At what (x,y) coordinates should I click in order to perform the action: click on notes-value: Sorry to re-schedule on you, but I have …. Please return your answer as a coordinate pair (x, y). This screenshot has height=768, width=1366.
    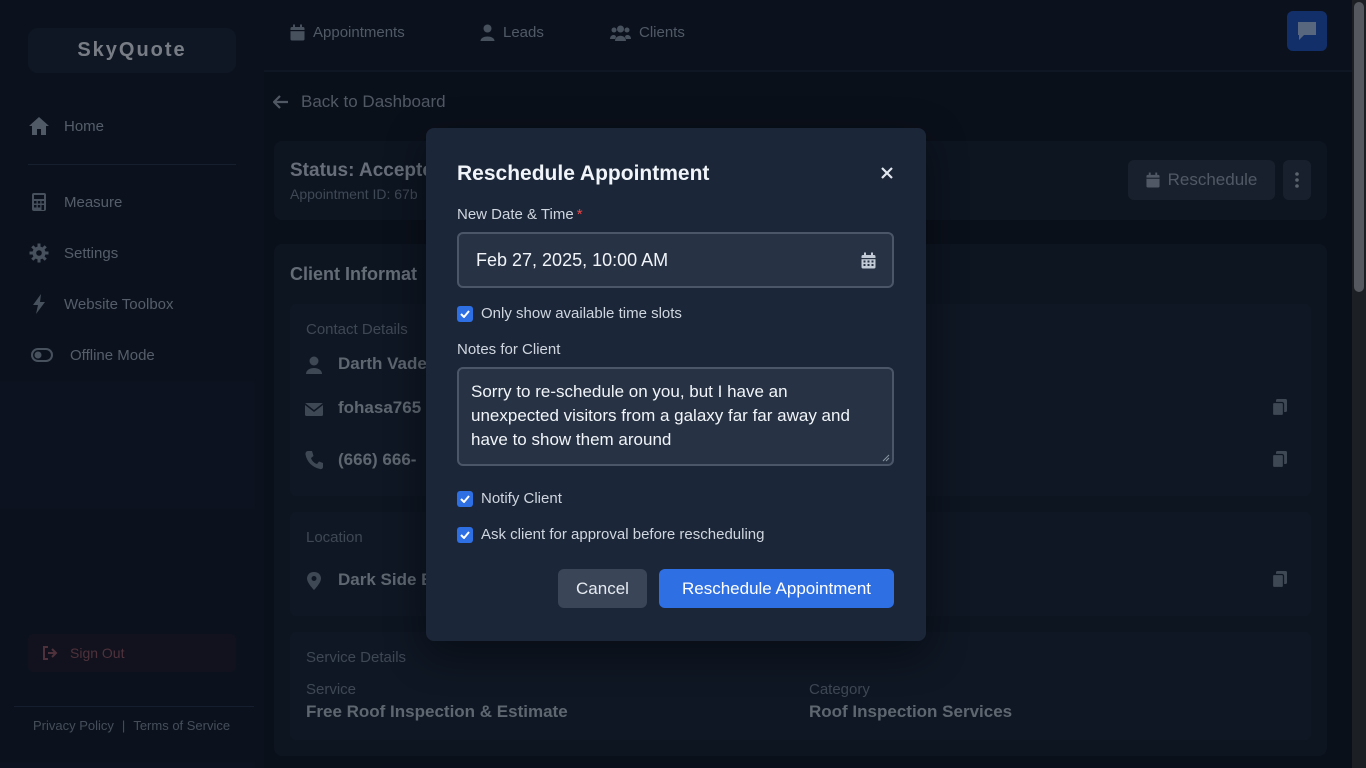
    Looking at the image, I should click on (660, 415).